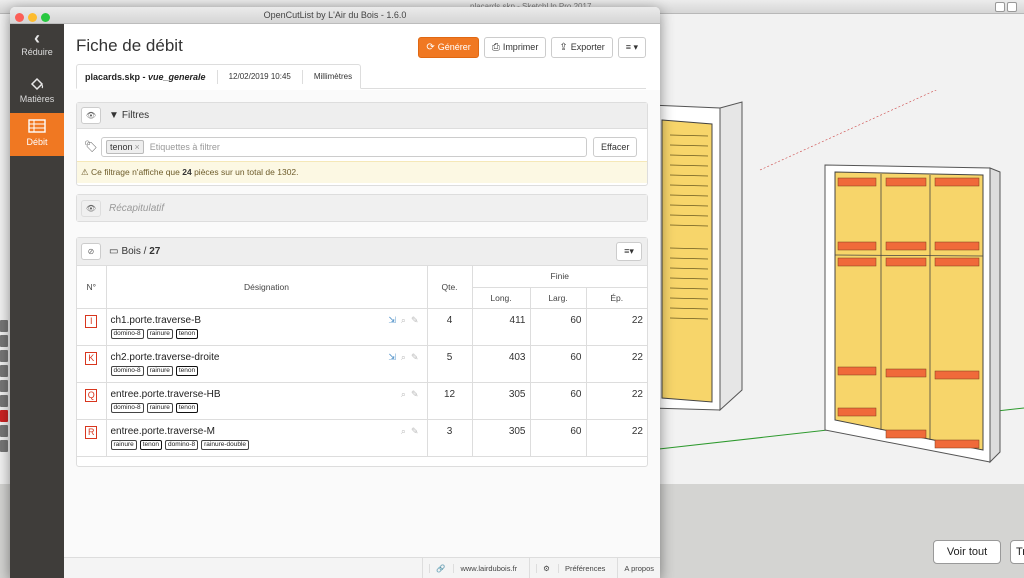  Describe the element at coordinates (91, 321) in the screenshot. I see `part-letter: I` at that location.